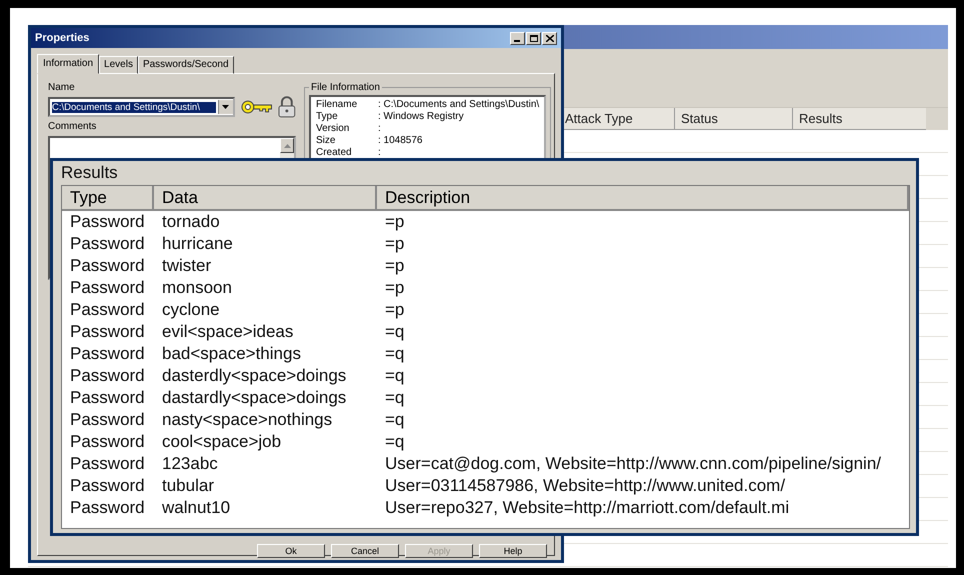  I want to click on table-cell-text: walnut10, so click(196, 508).